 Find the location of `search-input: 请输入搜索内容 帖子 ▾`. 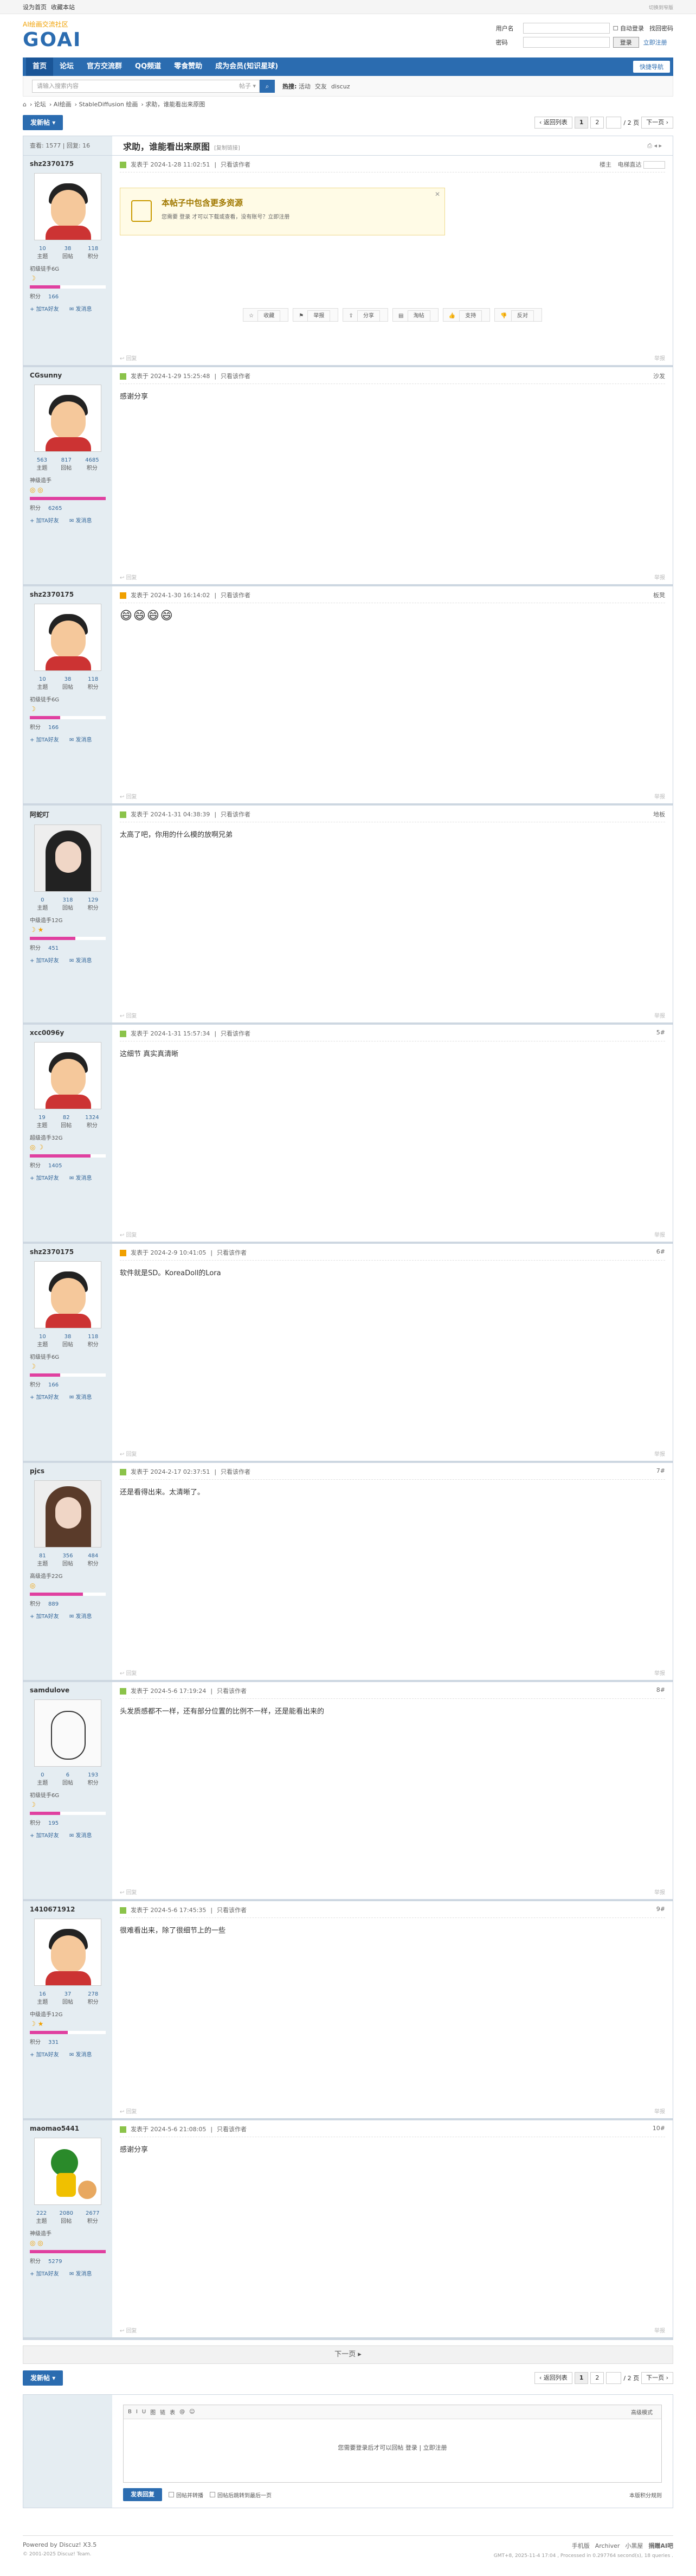

search-input: 请输入搜索内容 帖子 ▾ is located at coordinates (146, 86).